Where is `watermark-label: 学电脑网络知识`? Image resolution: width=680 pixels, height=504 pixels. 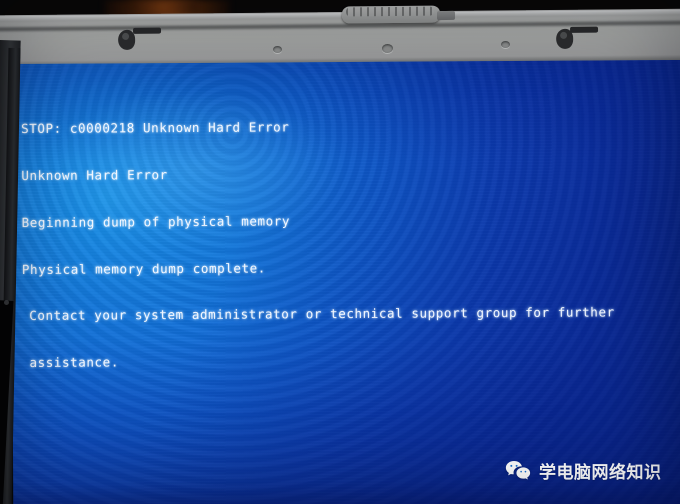
watermark-label: 学电脑网络知识 is located at coordinates (600, 473).